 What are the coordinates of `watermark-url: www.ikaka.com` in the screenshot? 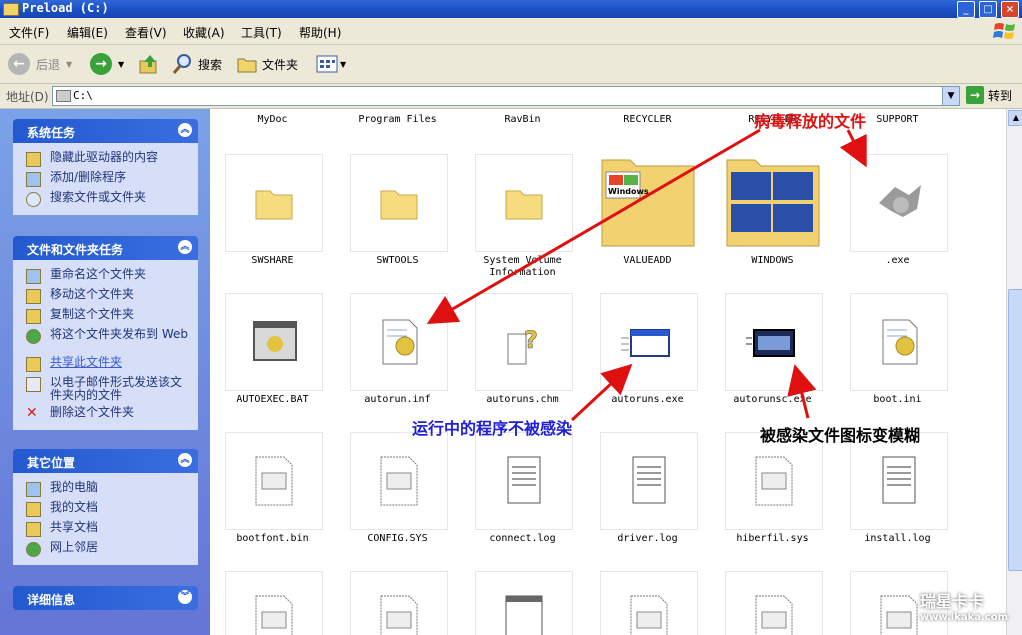 It's located at (963, 617).